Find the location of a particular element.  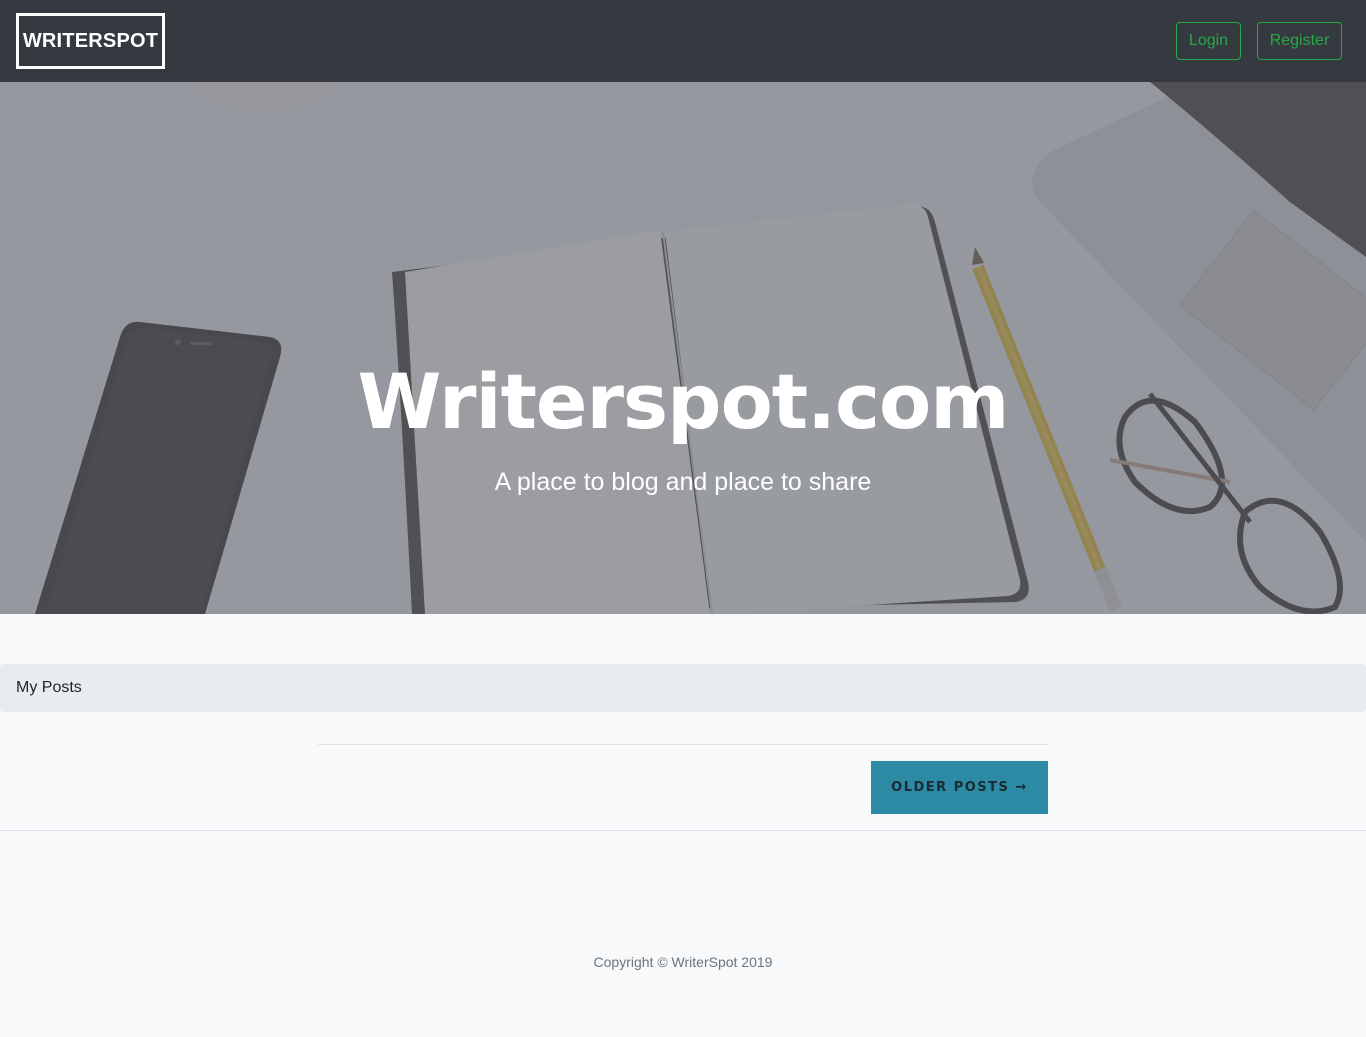

brand-logo: WRITERSPOT is located at coordinates (90, 41).